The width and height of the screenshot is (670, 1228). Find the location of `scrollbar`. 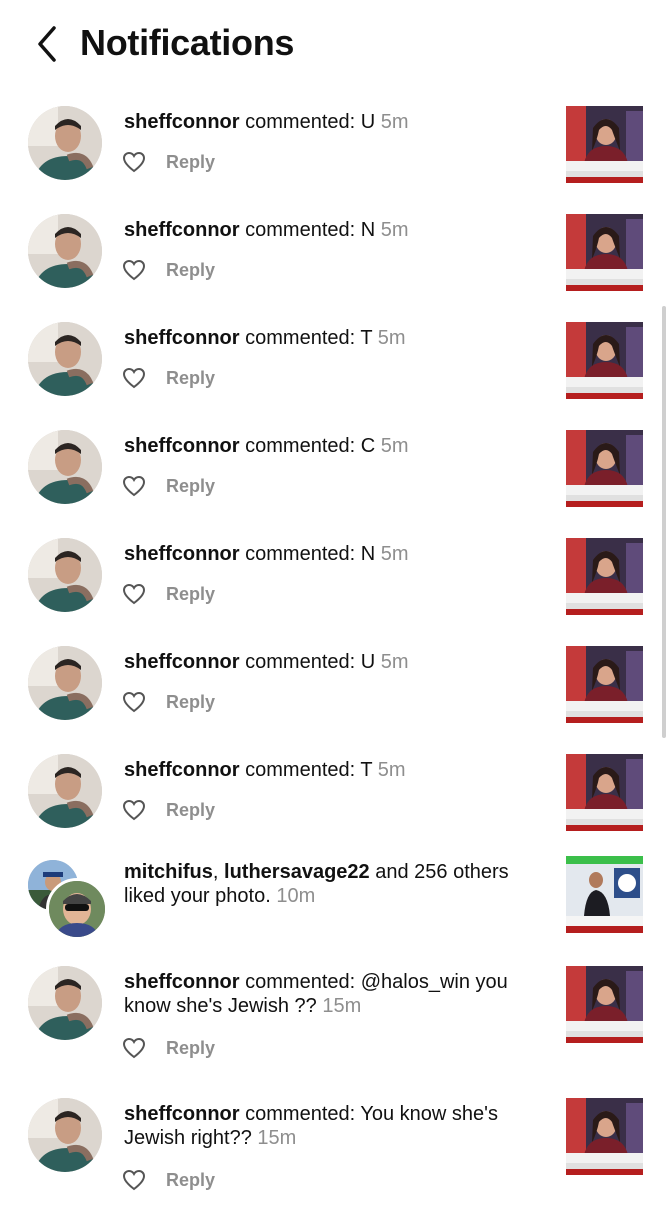

scrollbar is located at coordinates (664, 522).